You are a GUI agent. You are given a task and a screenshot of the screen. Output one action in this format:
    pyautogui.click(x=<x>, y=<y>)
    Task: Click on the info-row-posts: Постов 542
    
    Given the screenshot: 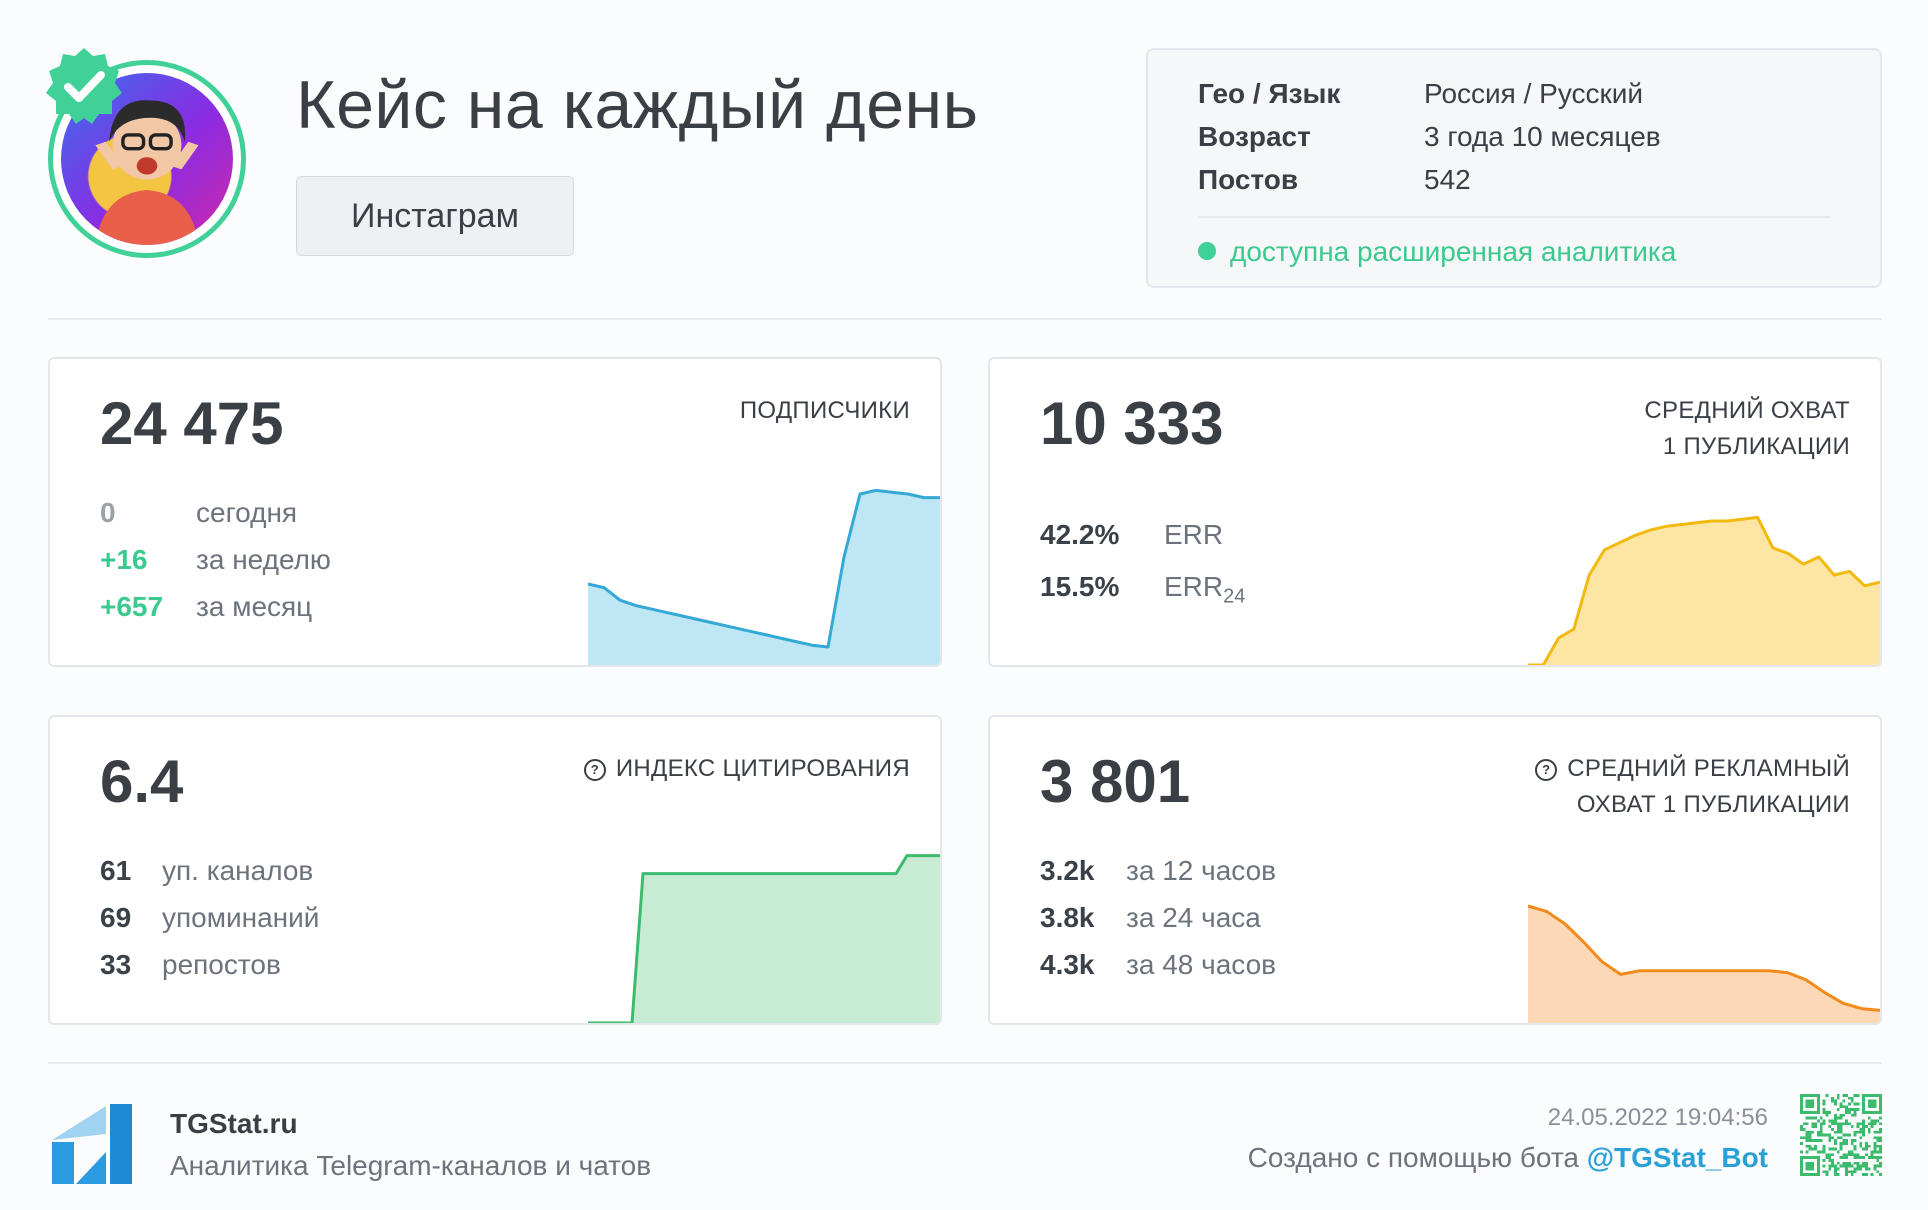 What is the action you would take?
    pyautogui.click(x=1334, y=180)
    